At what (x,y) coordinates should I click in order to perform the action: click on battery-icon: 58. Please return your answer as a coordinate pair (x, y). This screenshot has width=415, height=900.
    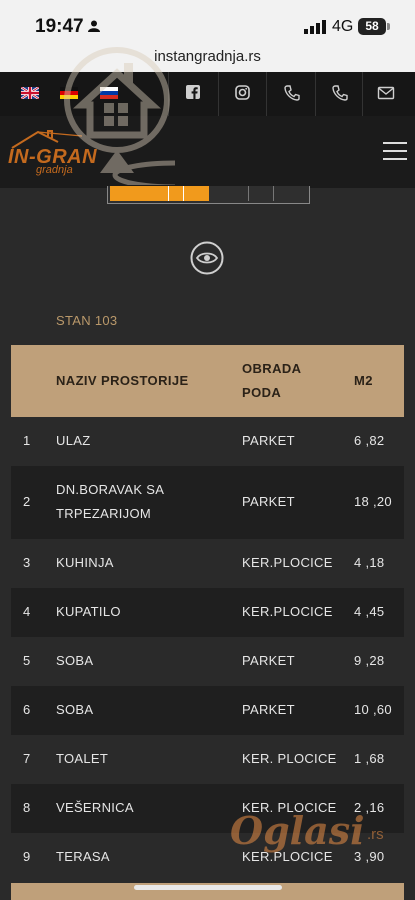
    Looking at the image, I should click on (372, 26).